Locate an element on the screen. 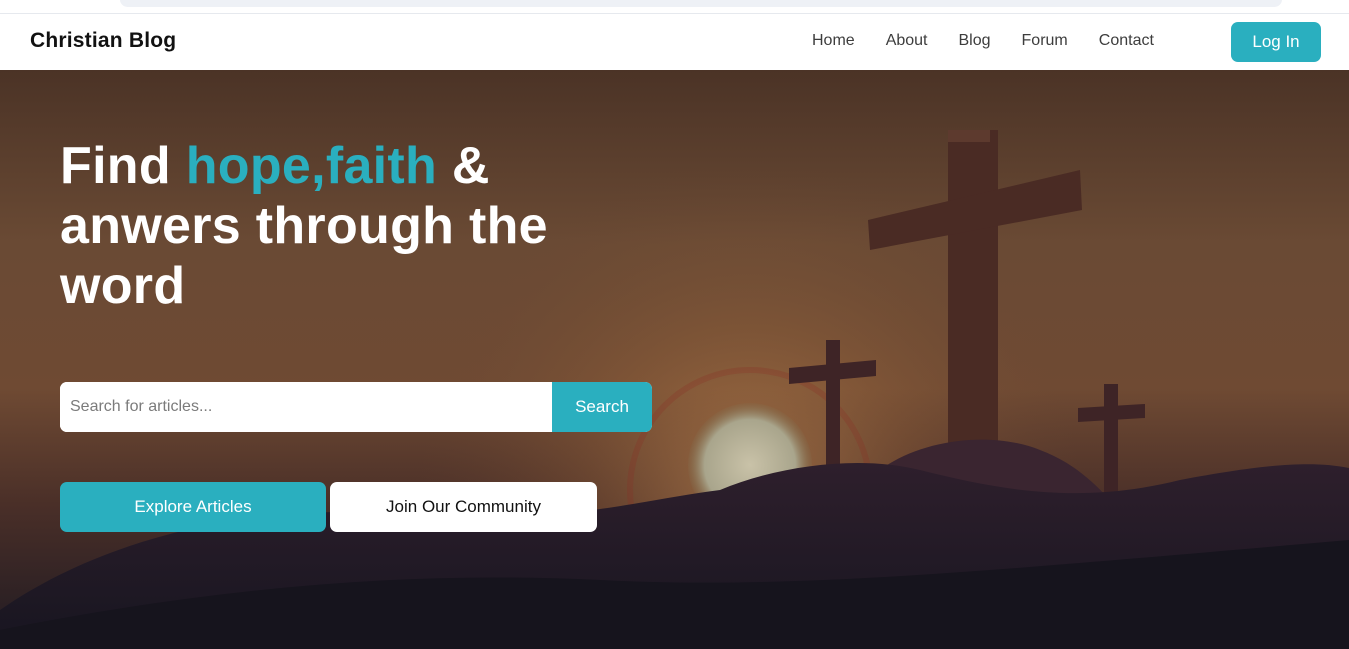 Image resolution: width=1349 pixels, height=649 pixels. search-button: Search is located at coordinates (602, 407).